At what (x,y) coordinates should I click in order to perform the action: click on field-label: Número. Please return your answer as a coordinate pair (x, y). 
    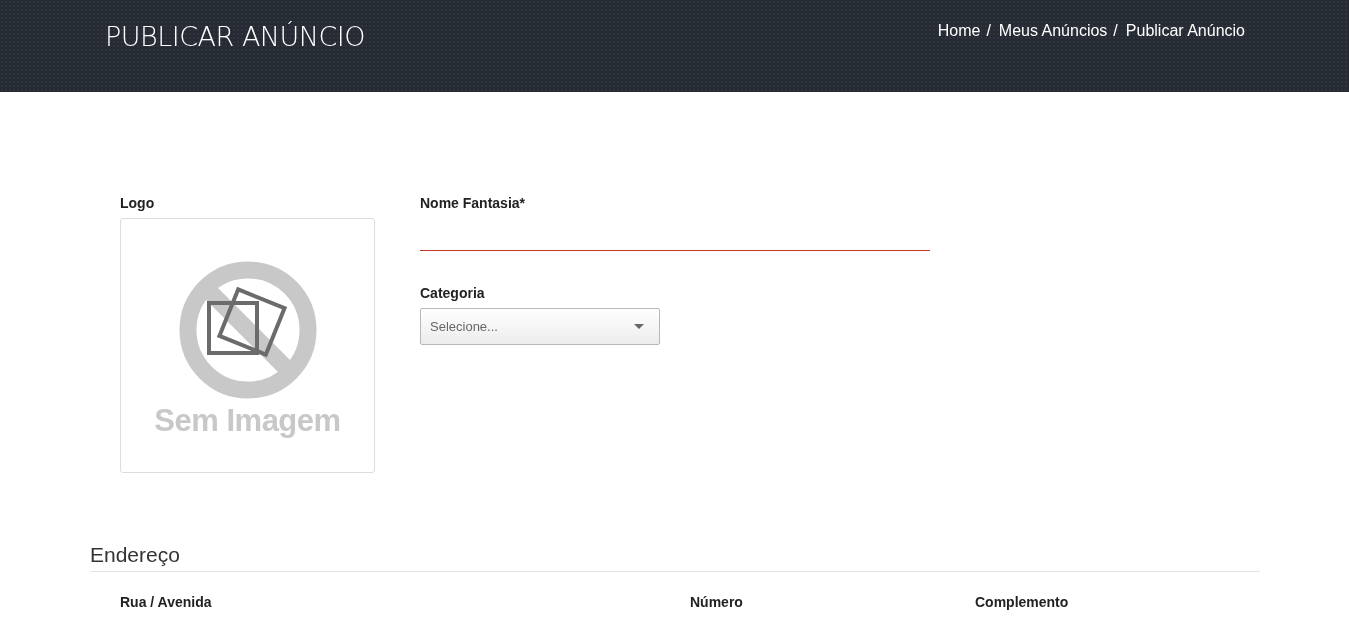
    Looking at the image, I should click on (717, 602).